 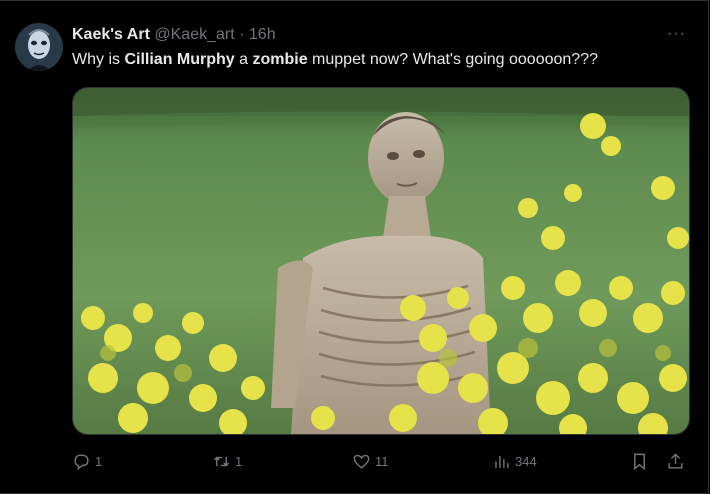 I want to click on tweet-text-bold-segment: zombie, so click(x=280, y=59).